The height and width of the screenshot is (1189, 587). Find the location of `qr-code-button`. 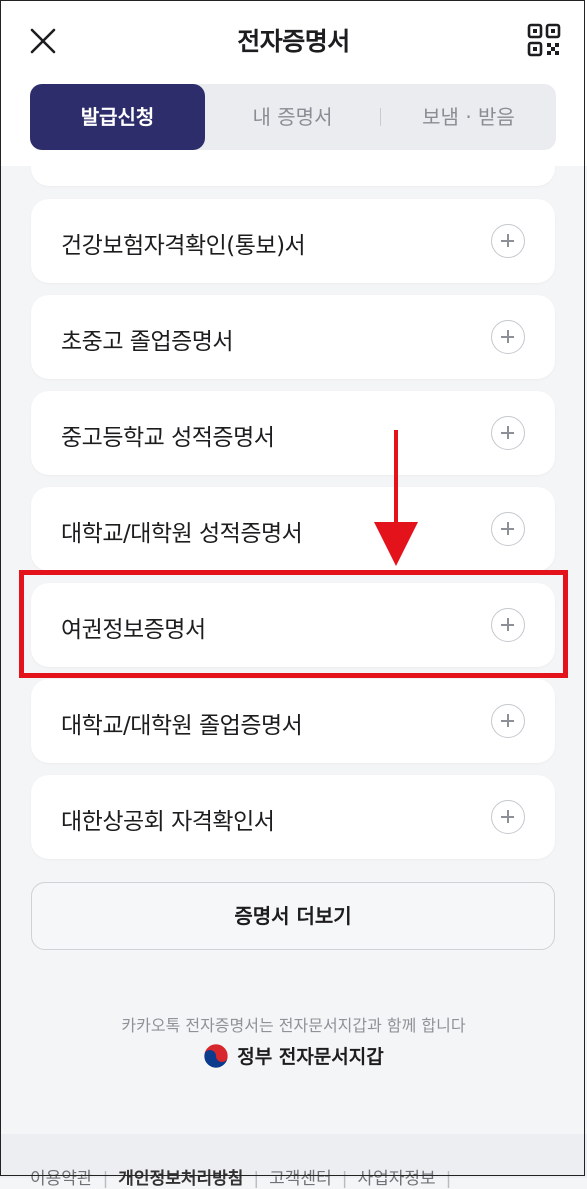

qr-code-button is located at coordinates (544, 40).